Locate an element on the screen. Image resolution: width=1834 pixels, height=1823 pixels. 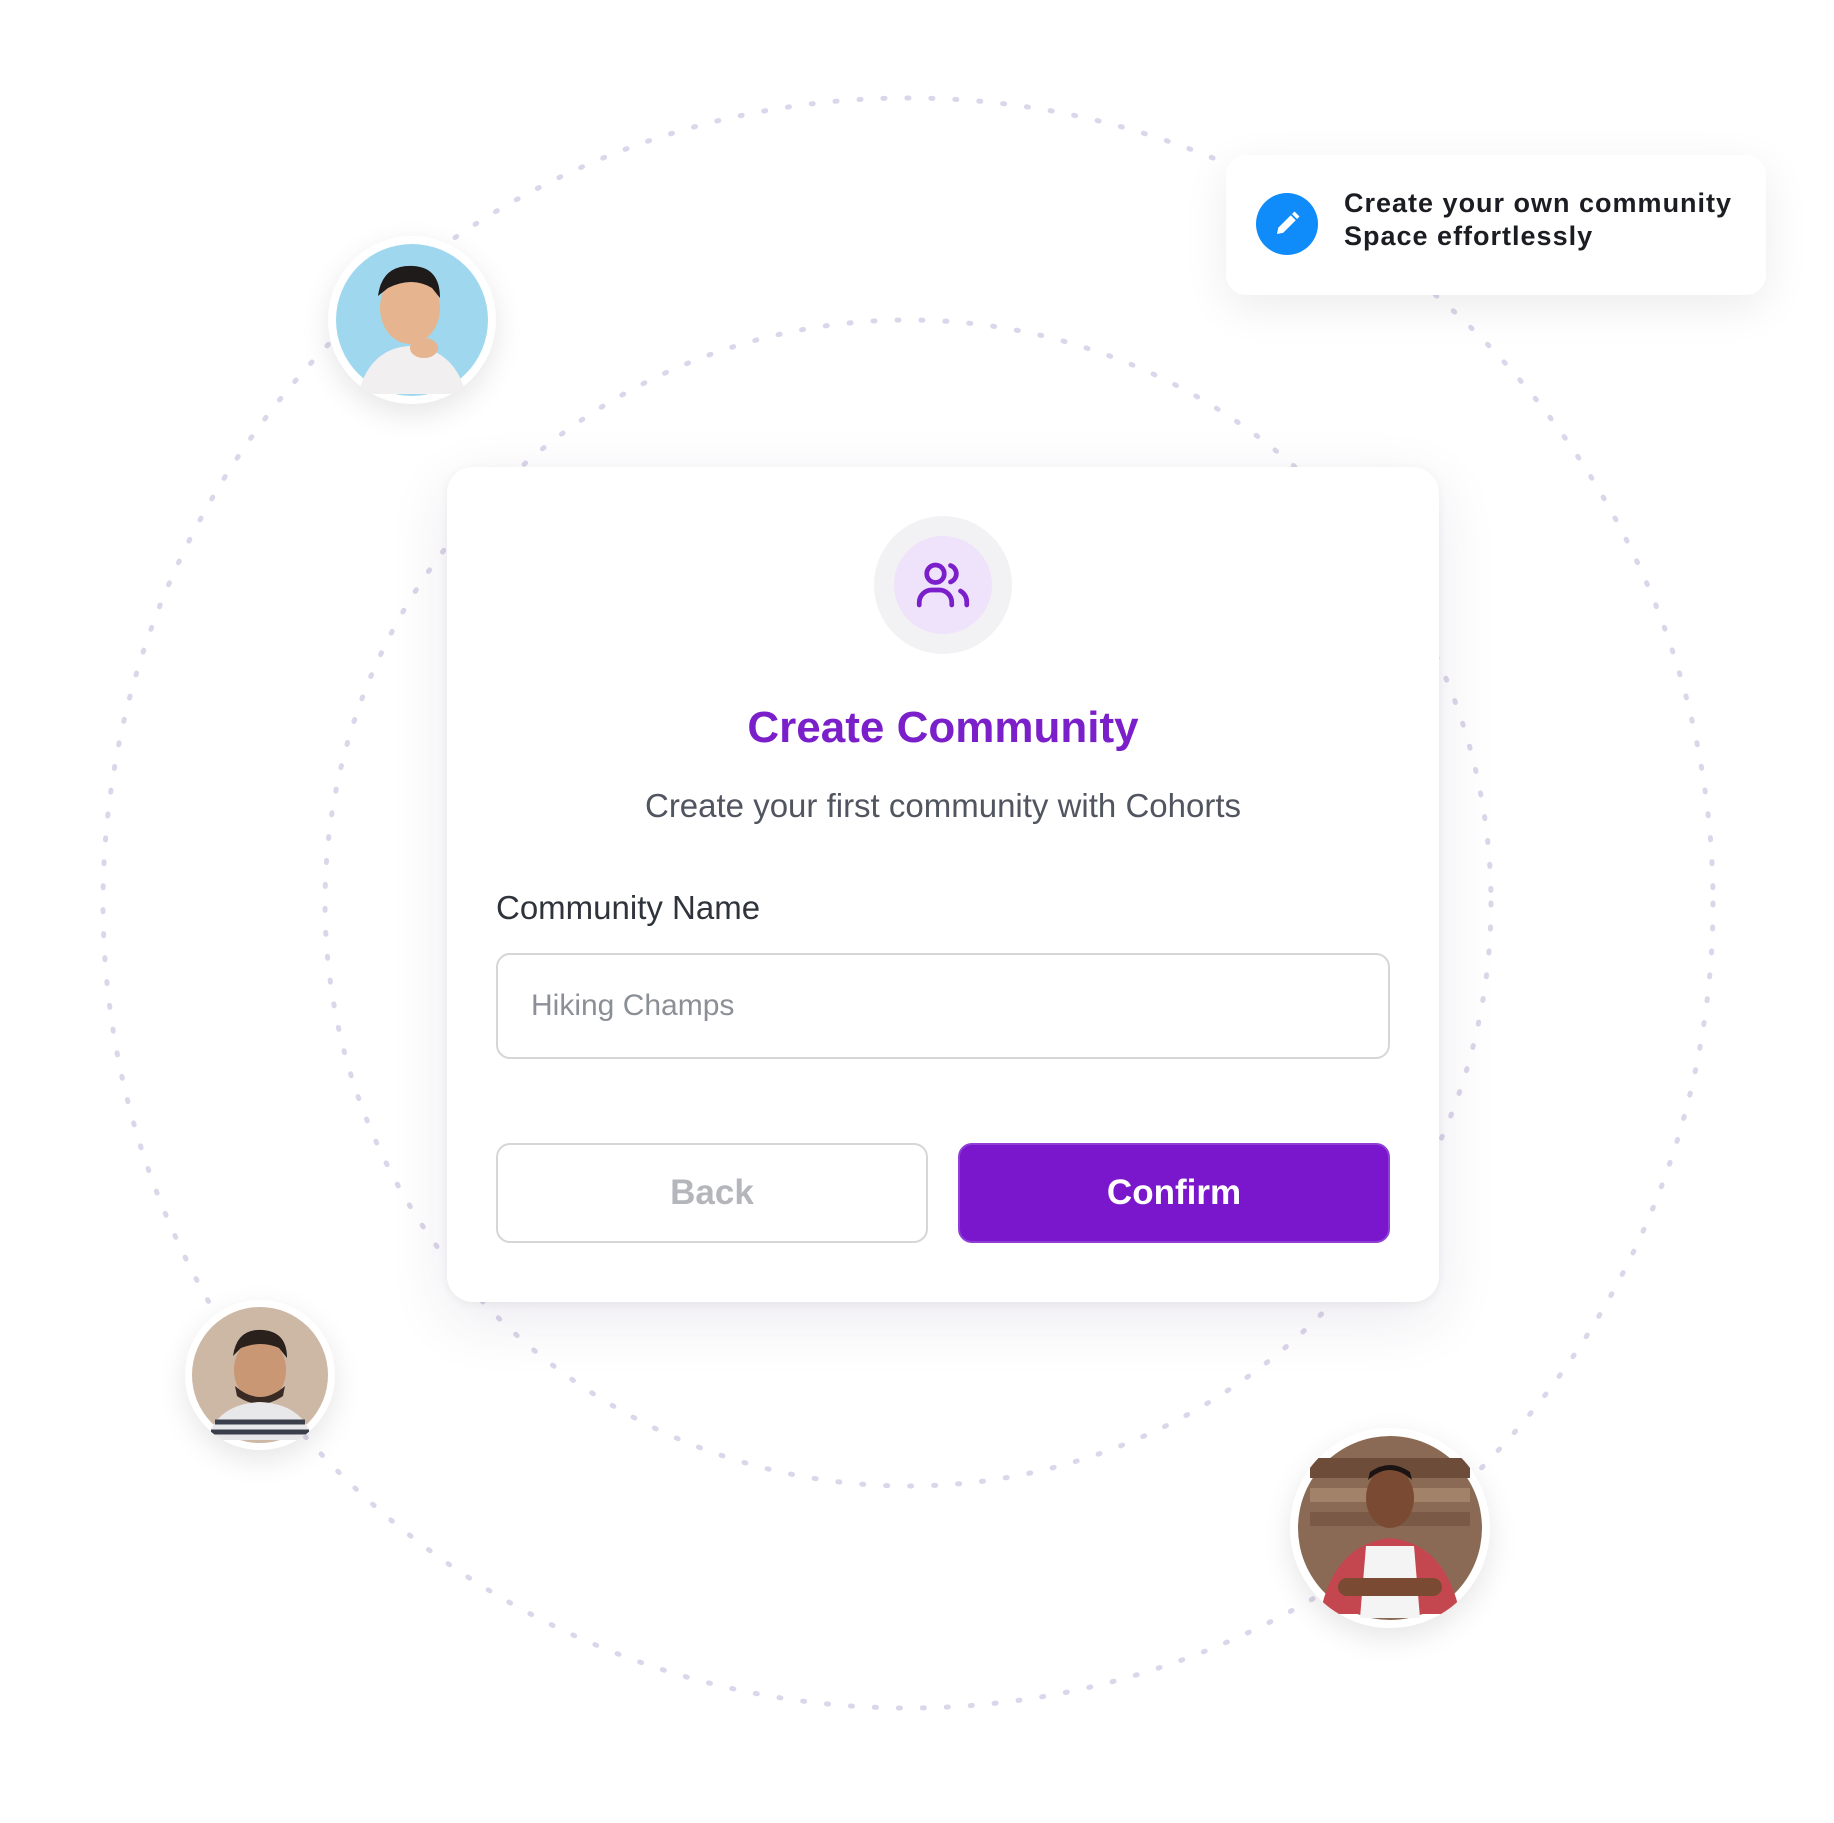
users-icon-container is located at coordinates (943, 585).